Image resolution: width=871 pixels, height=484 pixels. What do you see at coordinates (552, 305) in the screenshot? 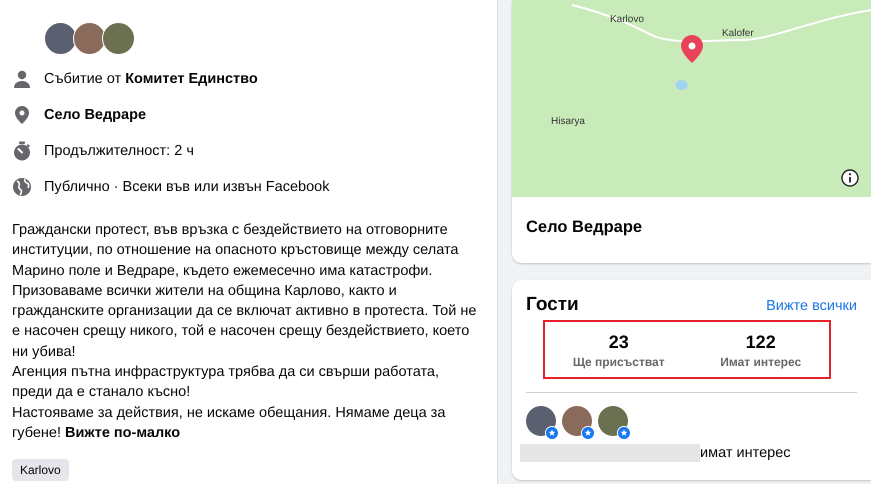
I see `guests-heading: Гости` at bounding box center [552, 305].